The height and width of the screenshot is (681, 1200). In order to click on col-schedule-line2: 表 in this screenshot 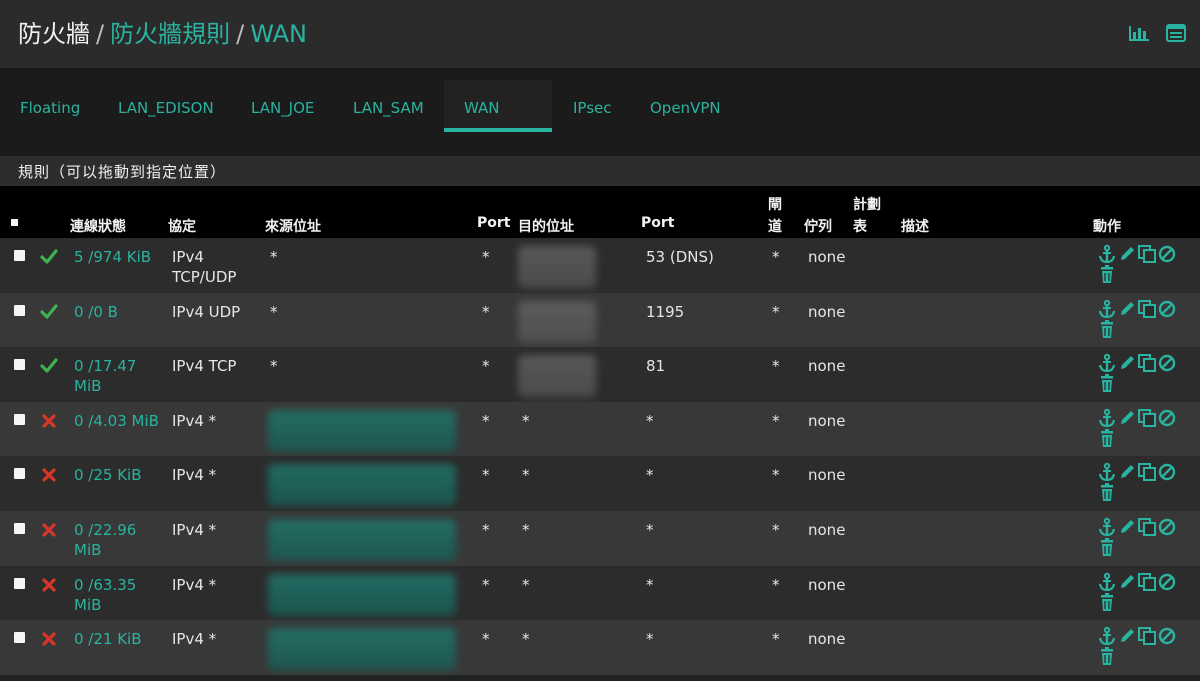, I will do `click(860, 227)`.